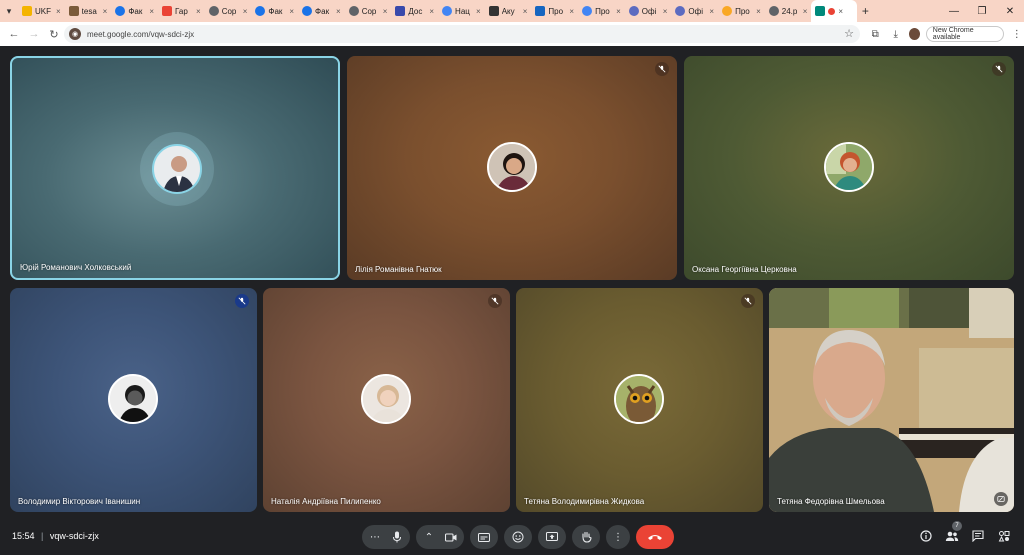  What do you see at coordinates (88, 11) in the screenshot?
I see `browser-tab: tesa ×` at bounding box center [88, 11].